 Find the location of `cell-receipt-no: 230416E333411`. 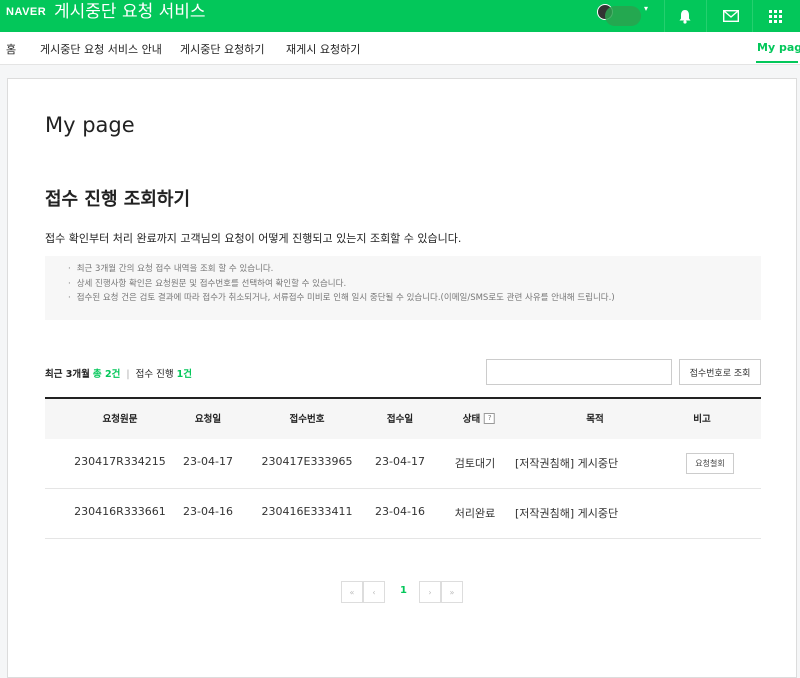

cell-receipt-no: 230416E333411 is located at coordinates (307, 511).